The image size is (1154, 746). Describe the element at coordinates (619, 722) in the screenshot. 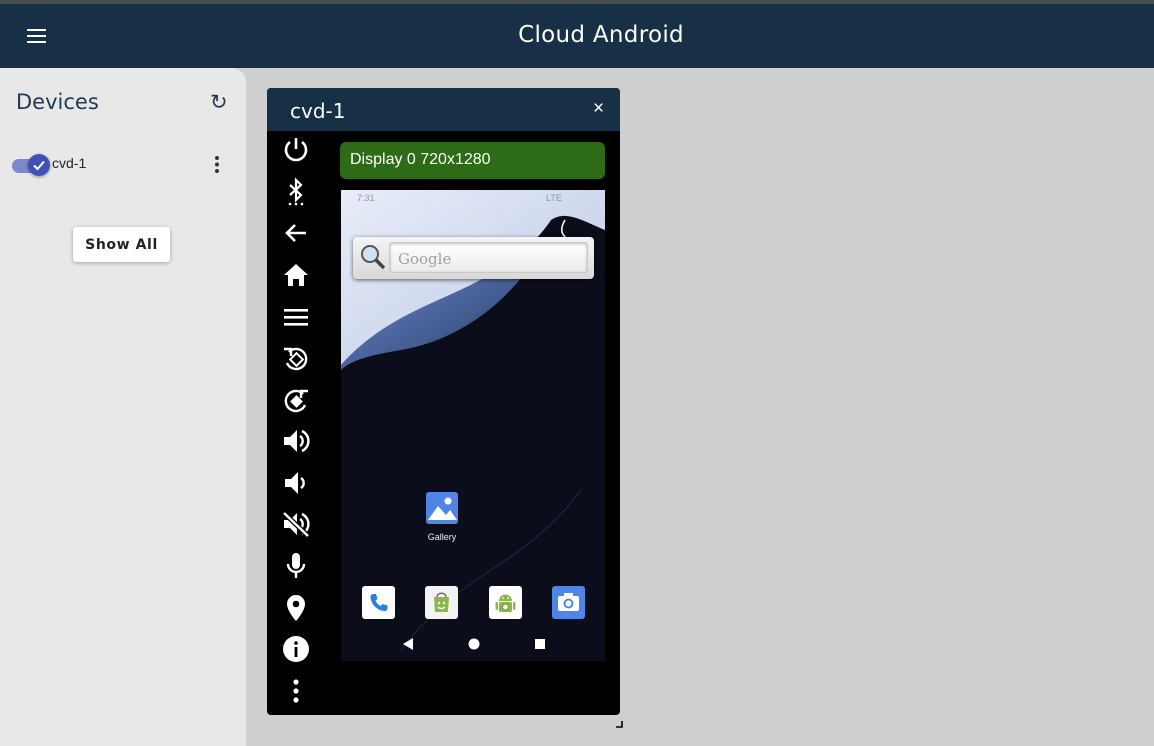

I see `resize-handle-icon` at that location.